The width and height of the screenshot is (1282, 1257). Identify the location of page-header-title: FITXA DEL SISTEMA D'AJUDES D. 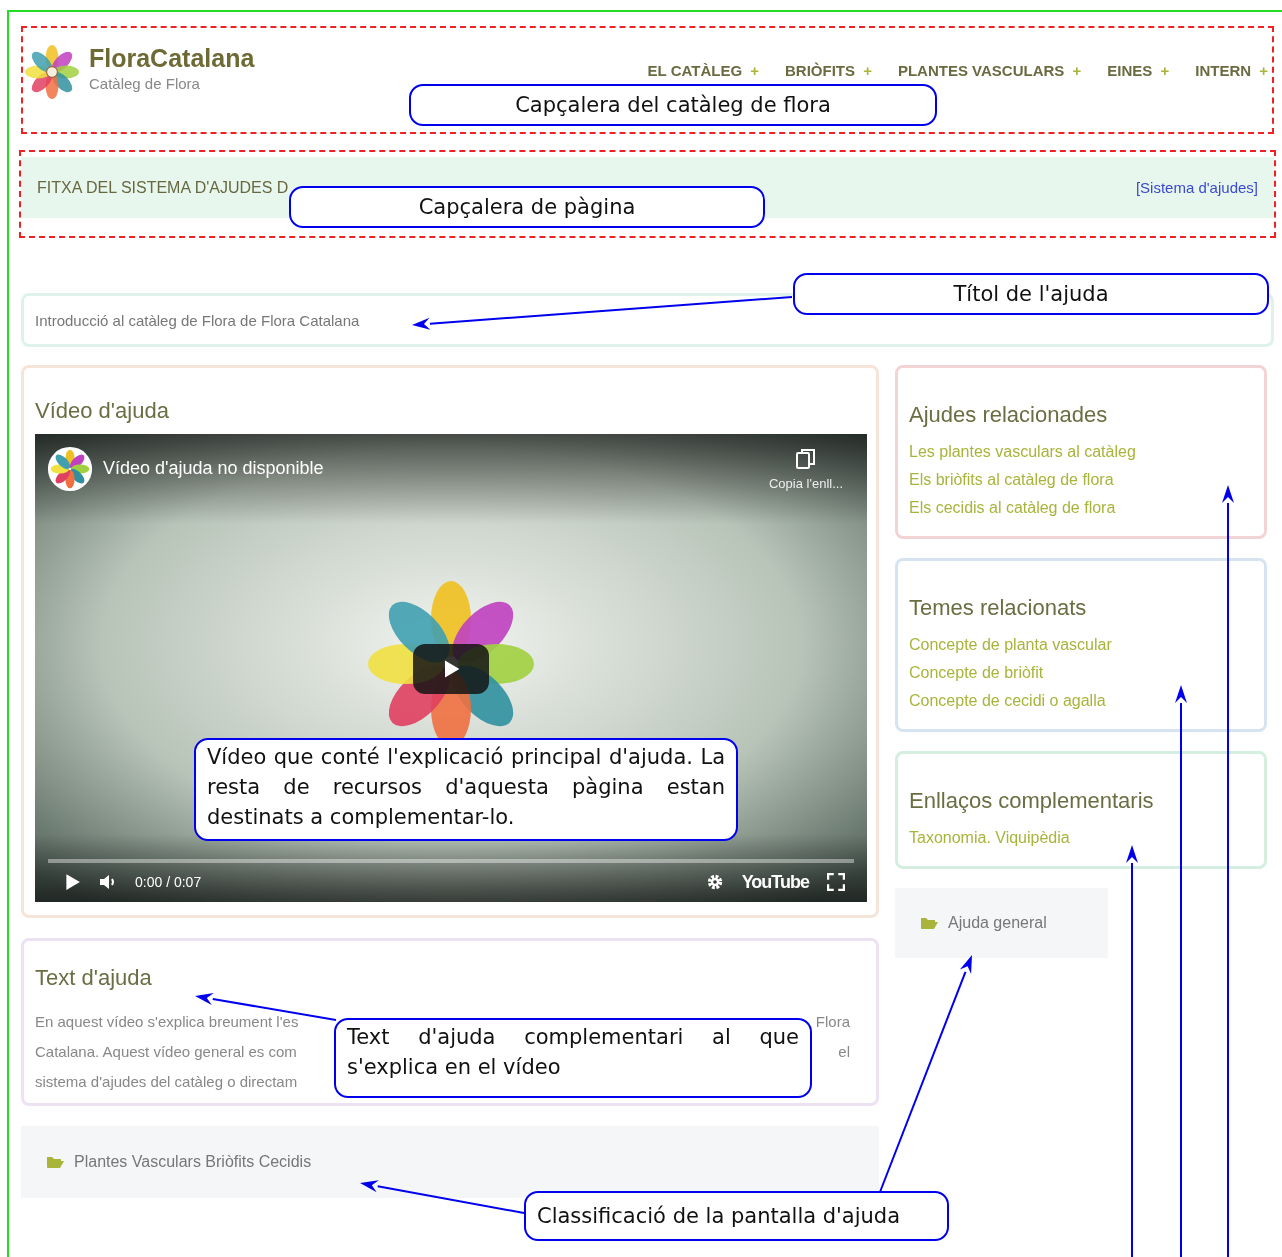
(163, 187).